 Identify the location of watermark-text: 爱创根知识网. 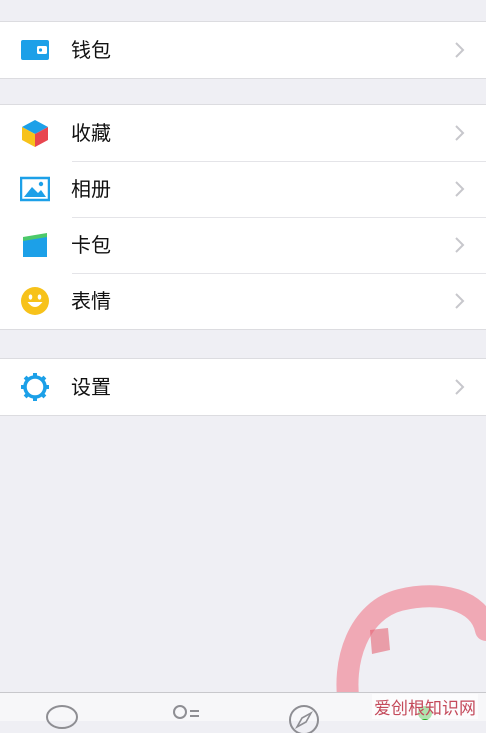
(425, 706).